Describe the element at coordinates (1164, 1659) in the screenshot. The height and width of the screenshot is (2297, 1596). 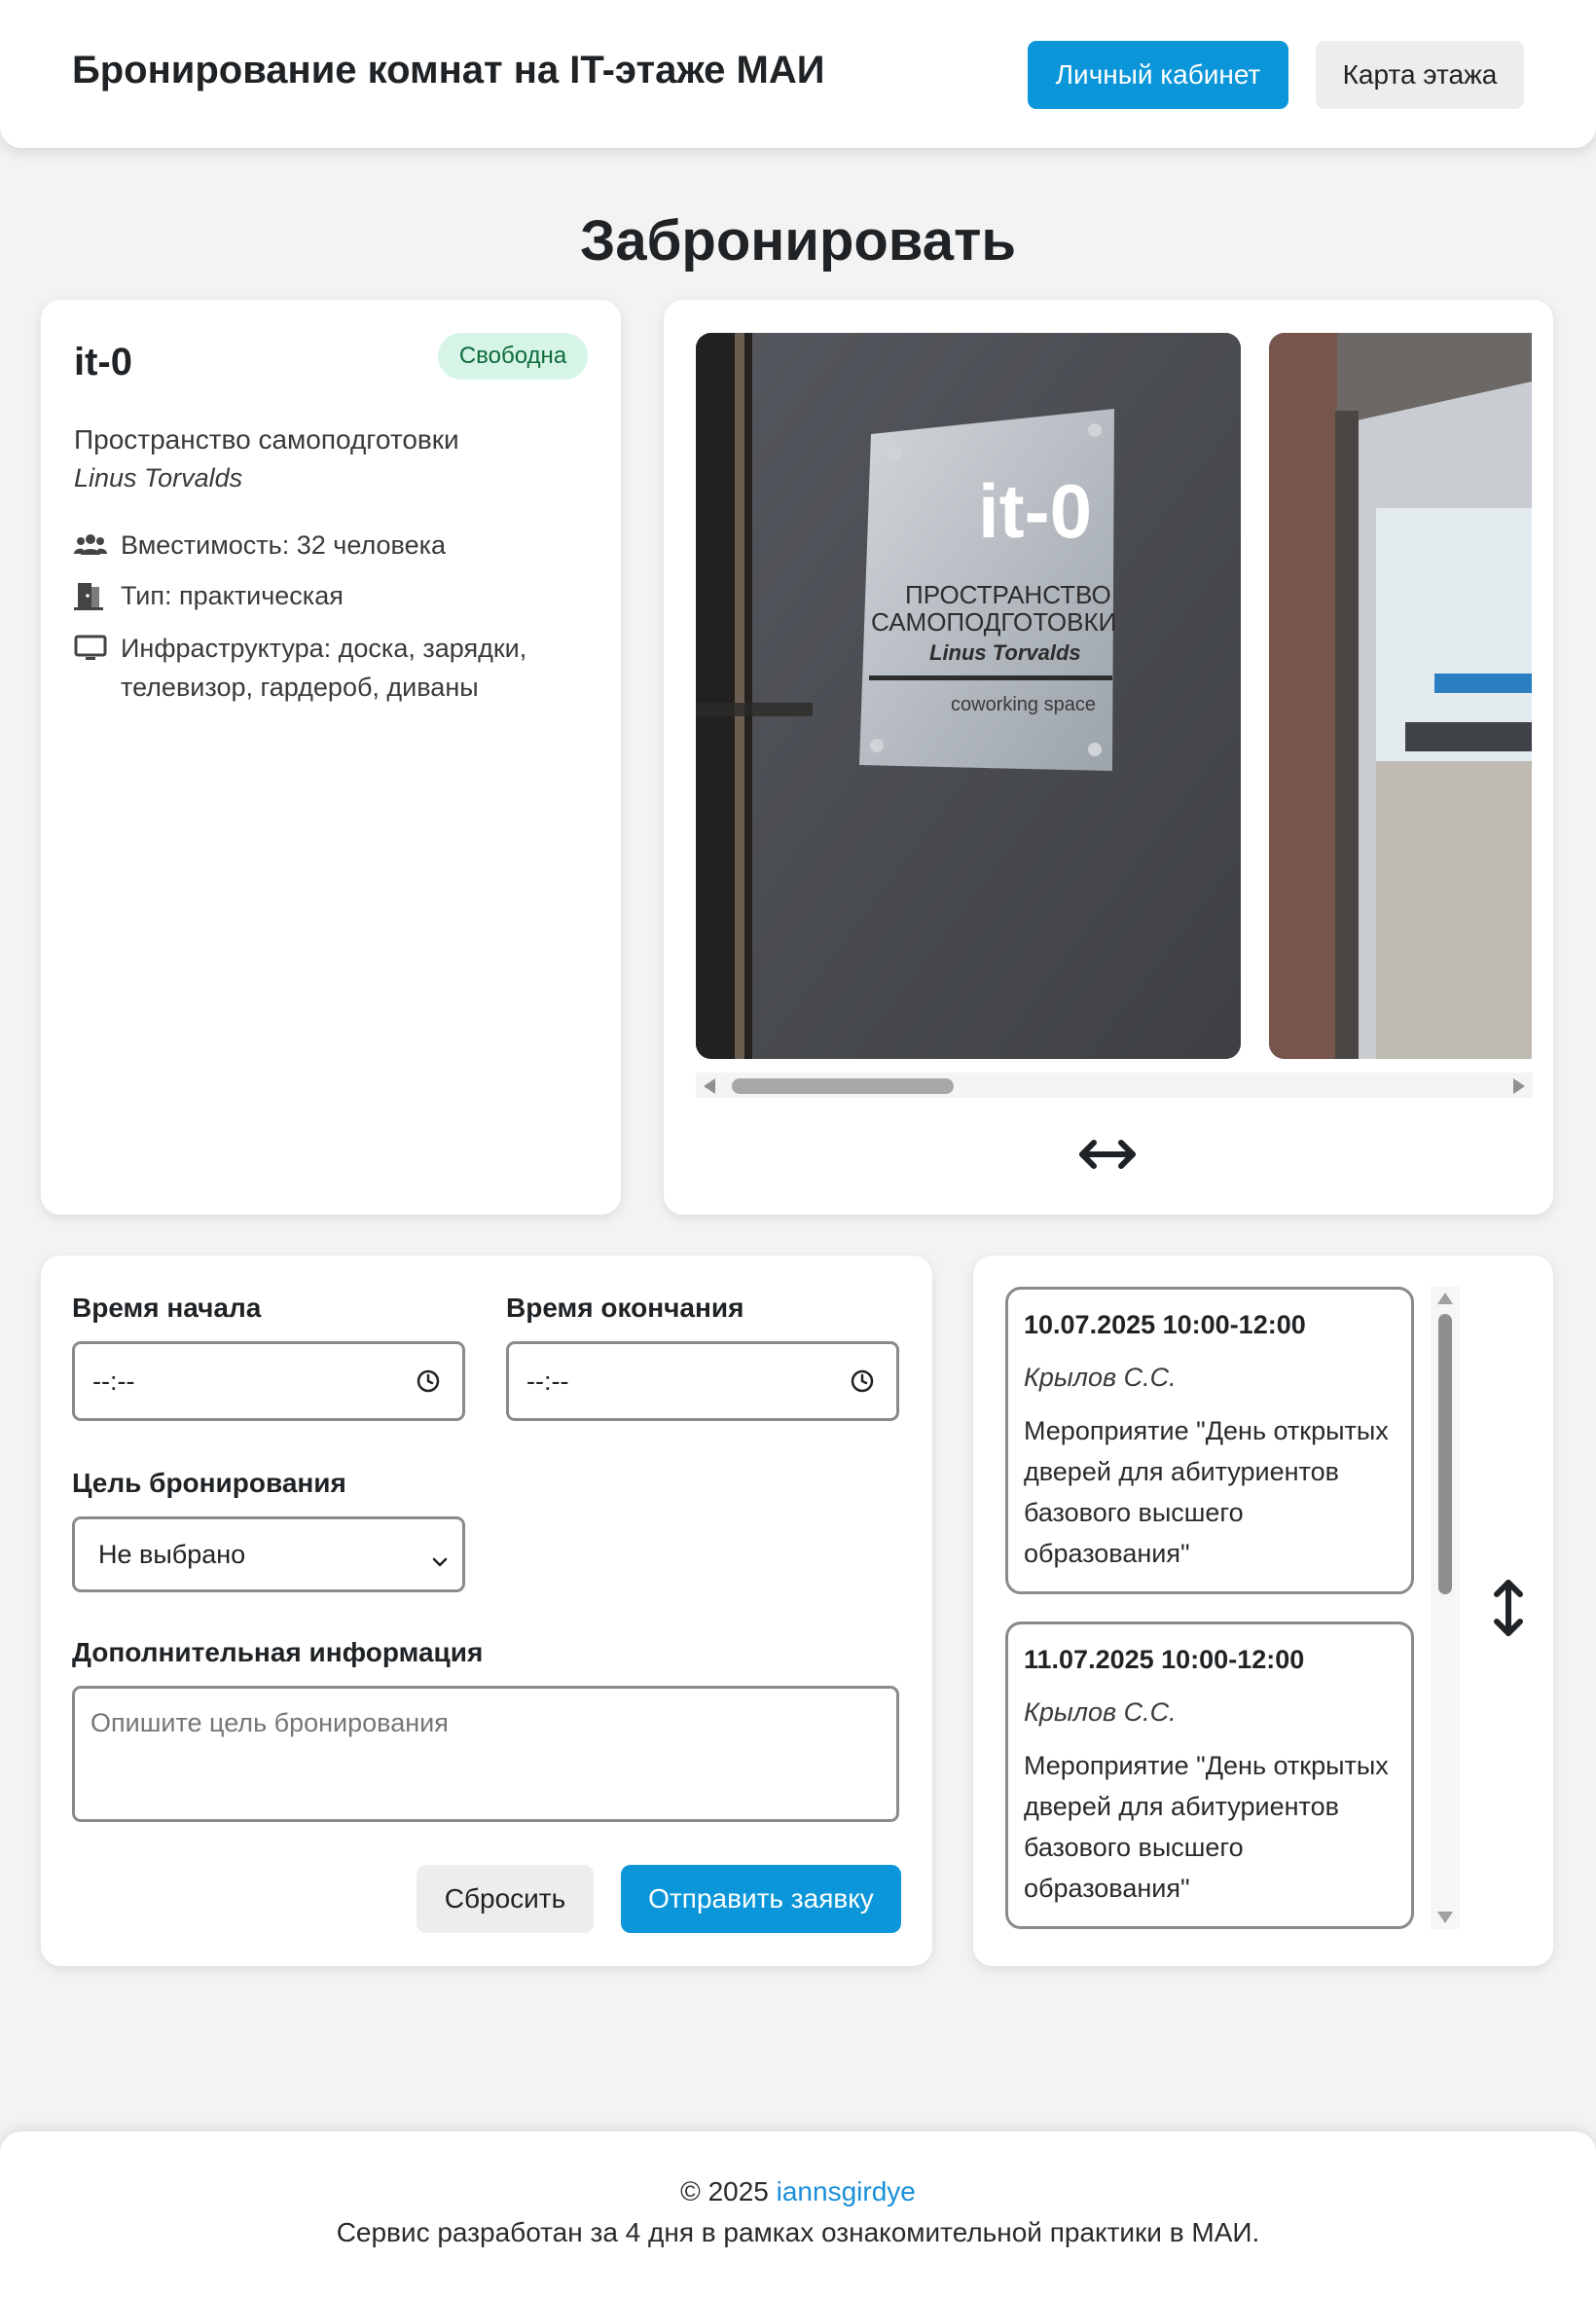
I see `booking-date: 11.07.2025 10:00-12:00` at that location.